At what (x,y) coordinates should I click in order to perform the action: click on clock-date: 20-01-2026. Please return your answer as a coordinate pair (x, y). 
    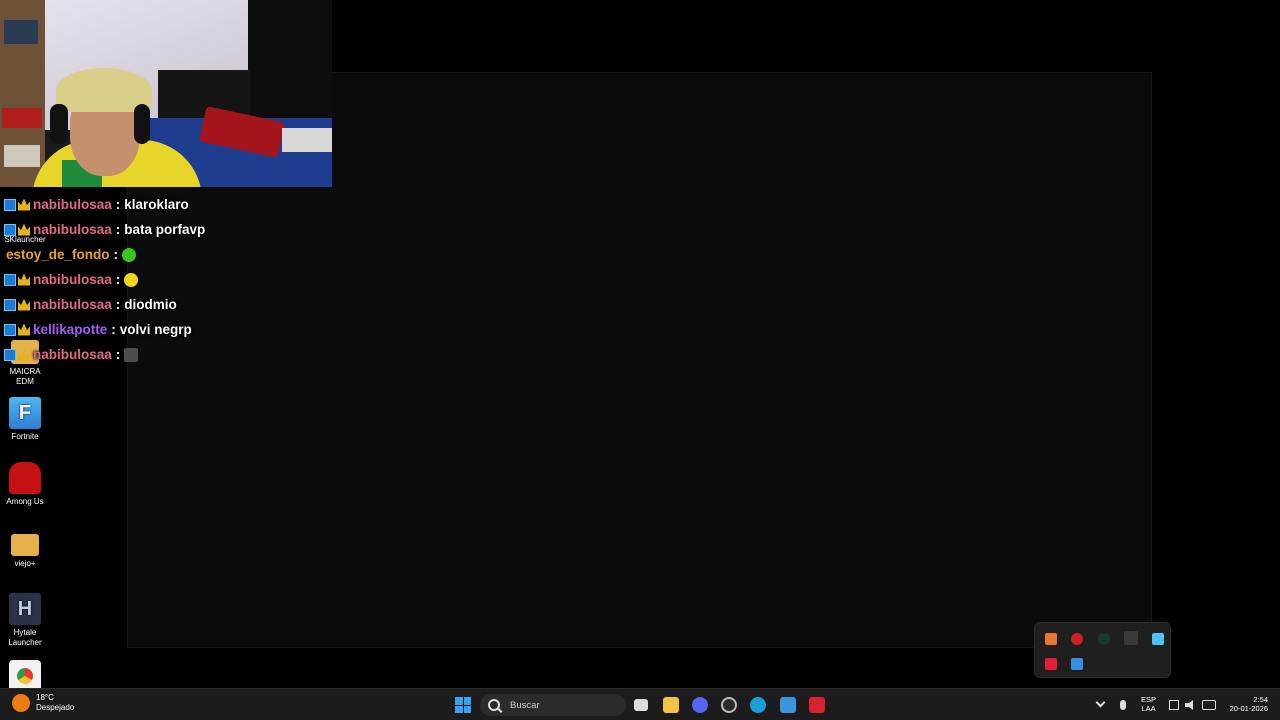
    Looking at the image, I should click on (1248, 708).